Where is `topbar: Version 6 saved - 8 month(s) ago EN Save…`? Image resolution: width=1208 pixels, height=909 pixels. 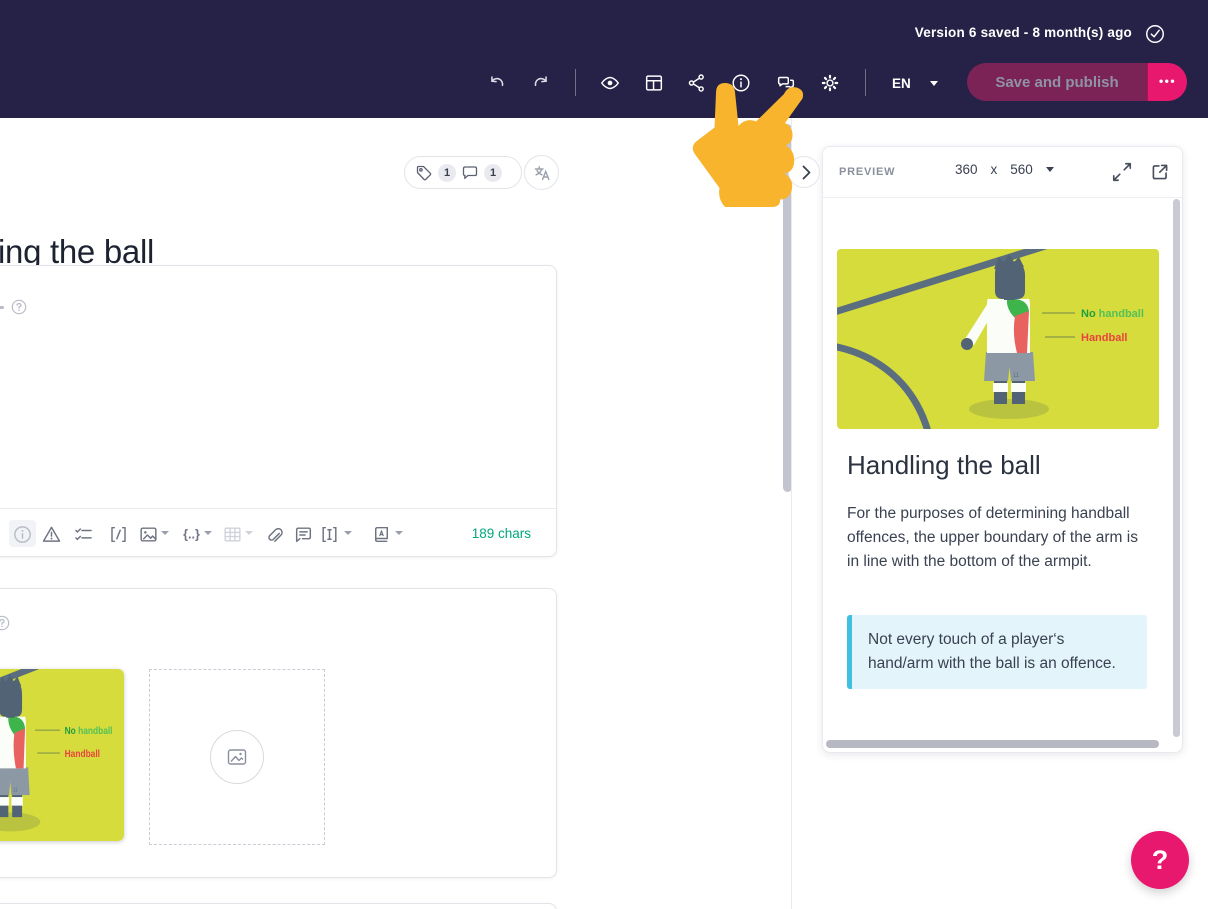 topbar: Version 6 saved - 8 month(s) ago EN Save… is located at coordinates (604, 59).